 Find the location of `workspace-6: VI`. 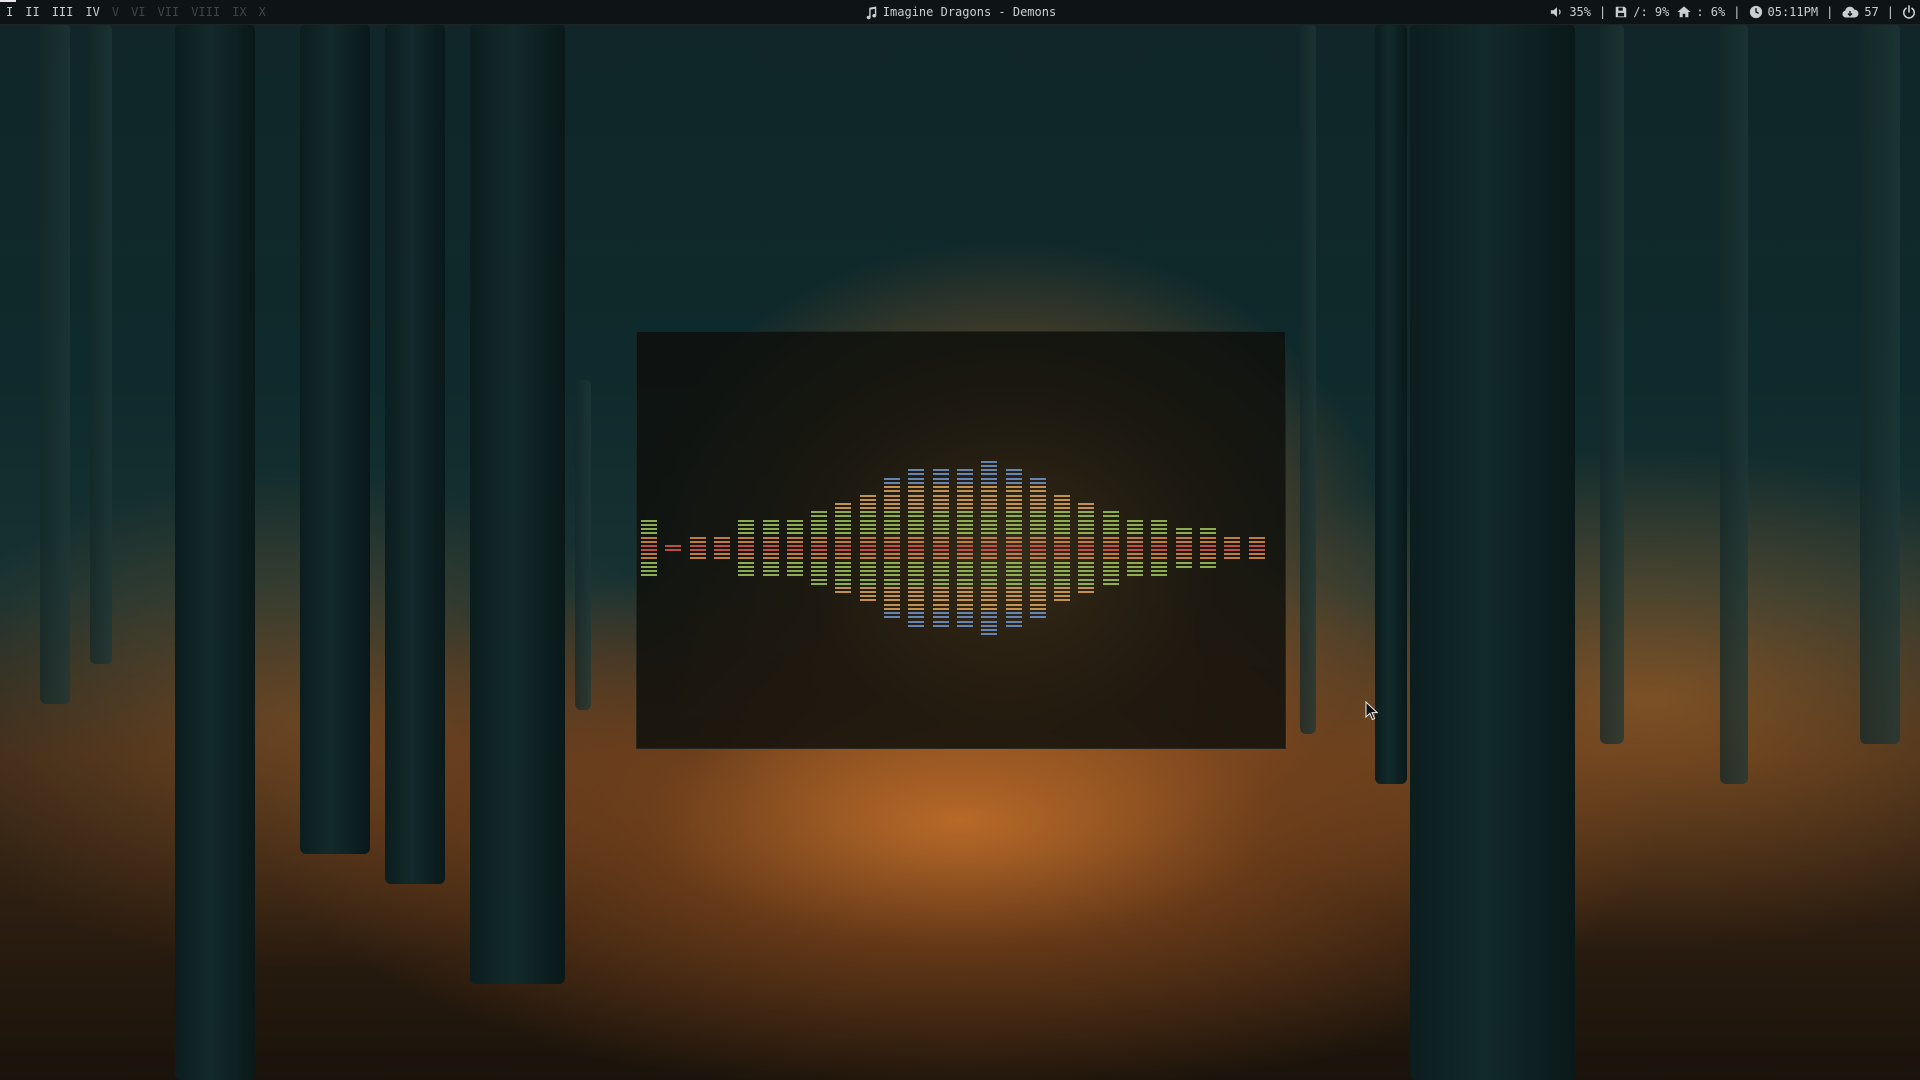

workspace-6: VI is located at coordinates (138, 12).